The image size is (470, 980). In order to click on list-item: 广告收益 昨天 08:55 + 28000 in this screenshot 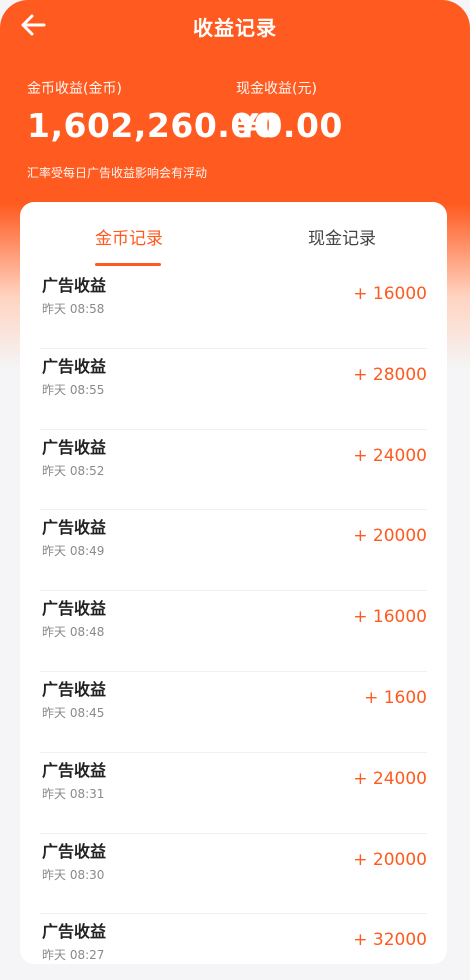, I will do `click(233, 389)`.